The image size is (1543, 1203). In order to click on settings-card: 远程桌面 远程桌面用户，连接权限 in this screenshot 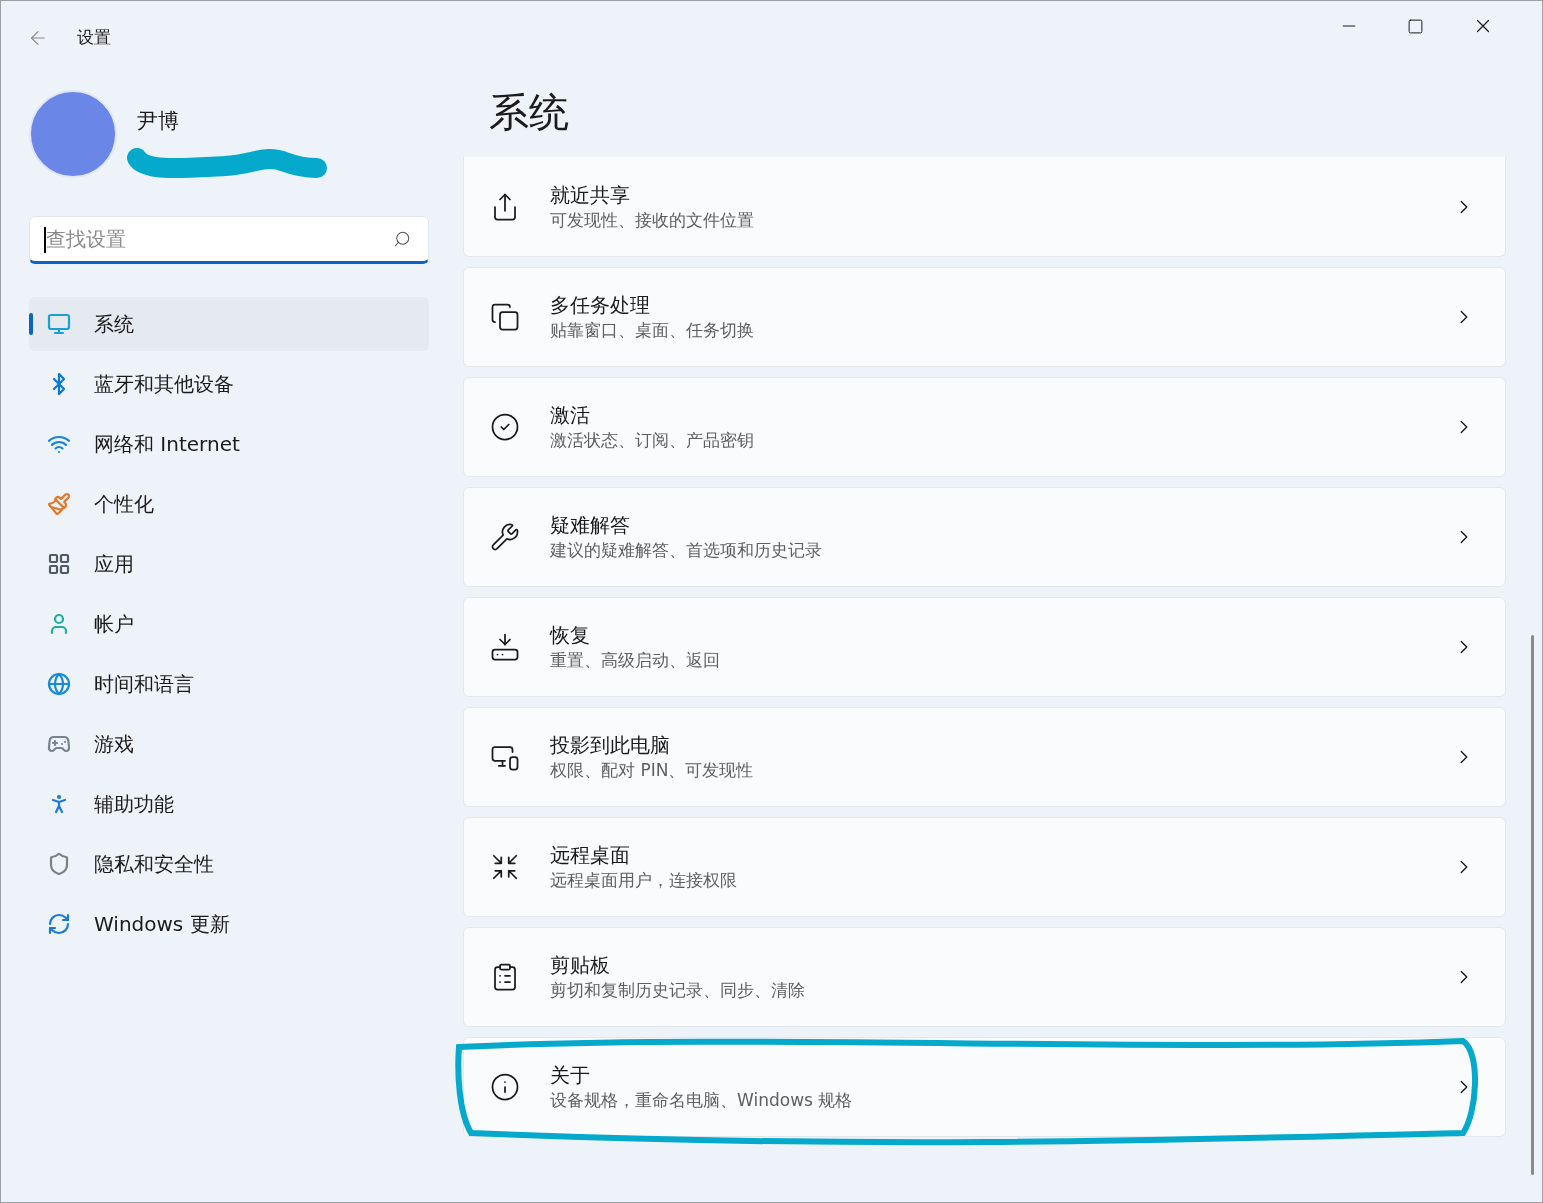, I will do `click(984, 867)`.